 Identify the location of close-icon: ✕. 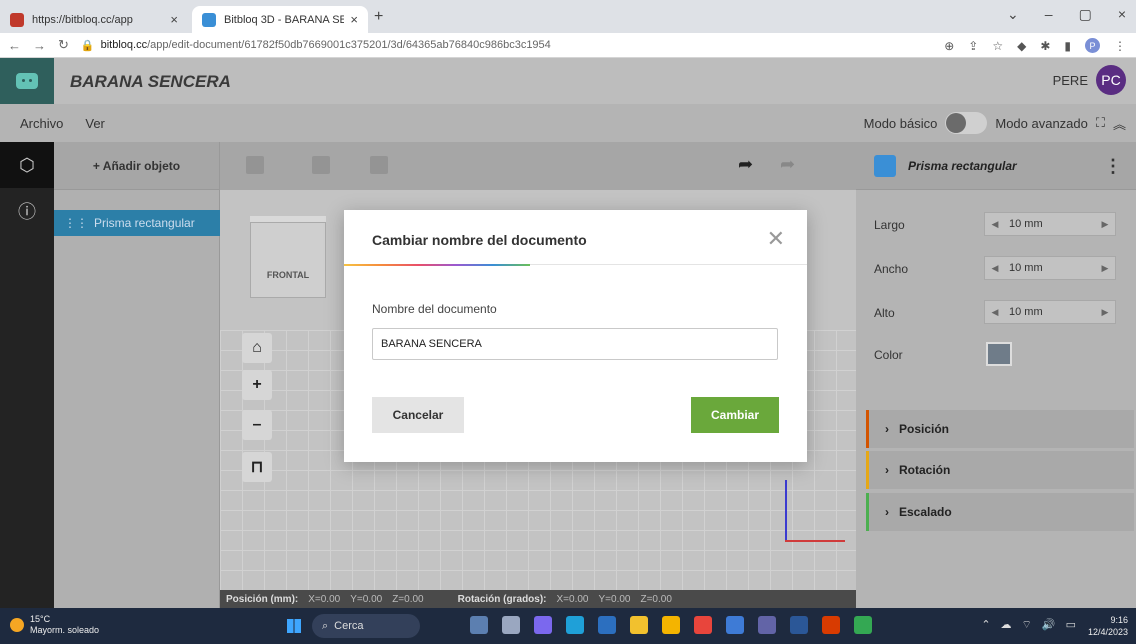
(776, 239).